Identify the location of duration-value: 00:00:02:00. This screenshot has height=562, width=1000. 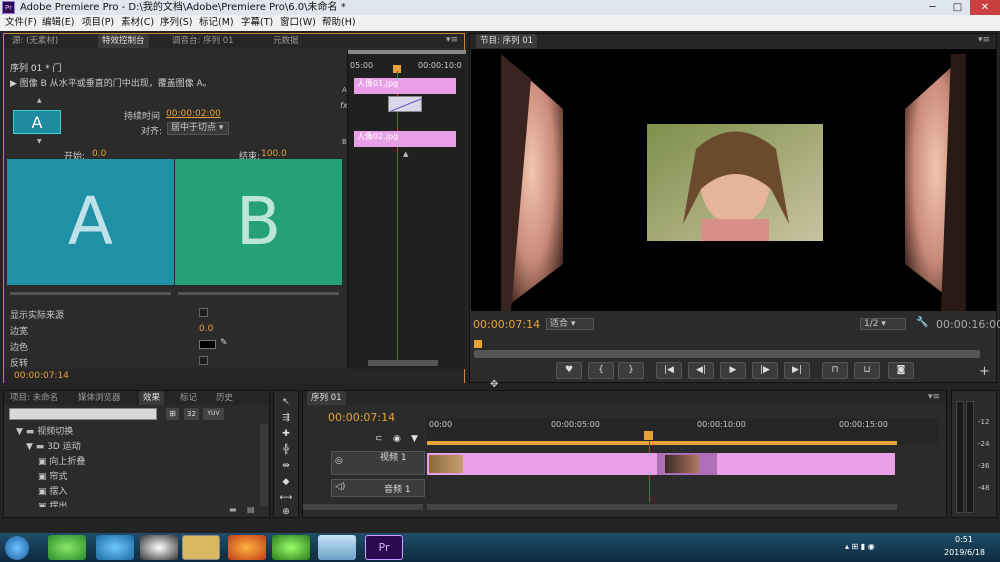
(193, 114).